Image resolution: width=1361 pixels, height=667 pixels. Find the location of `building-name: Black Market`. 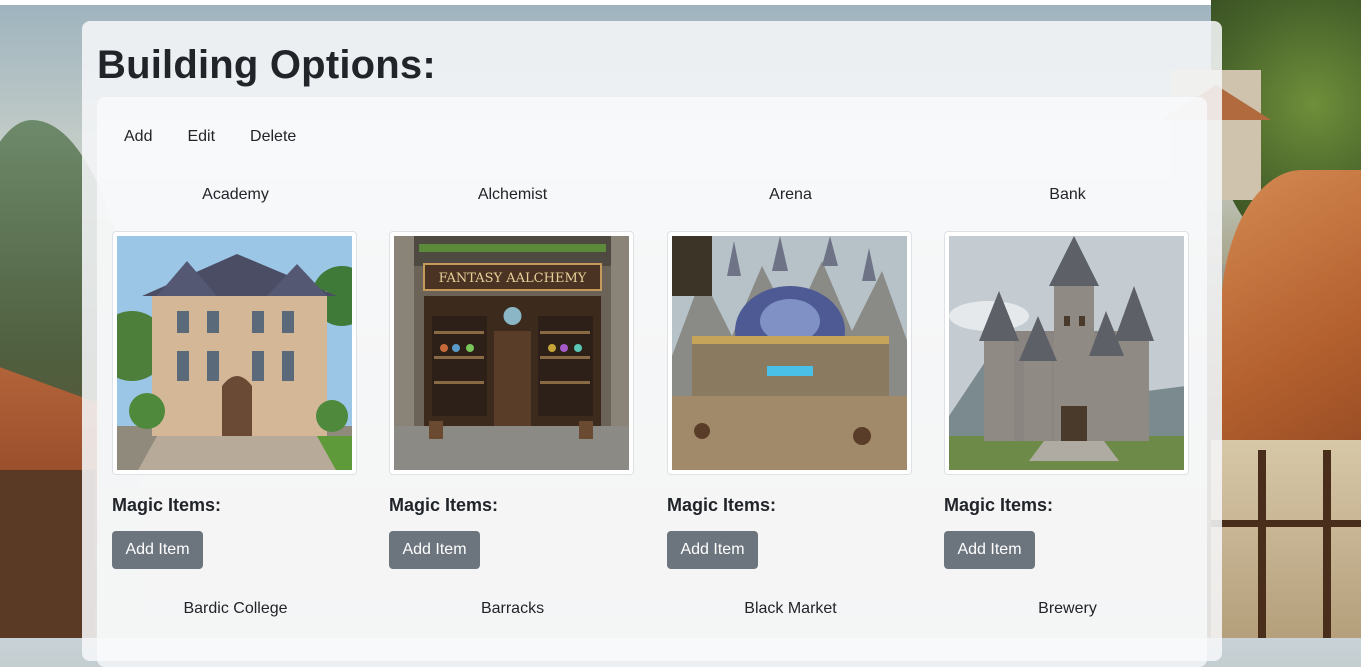

building-name: Black Market is located at coordinates (790, 608).